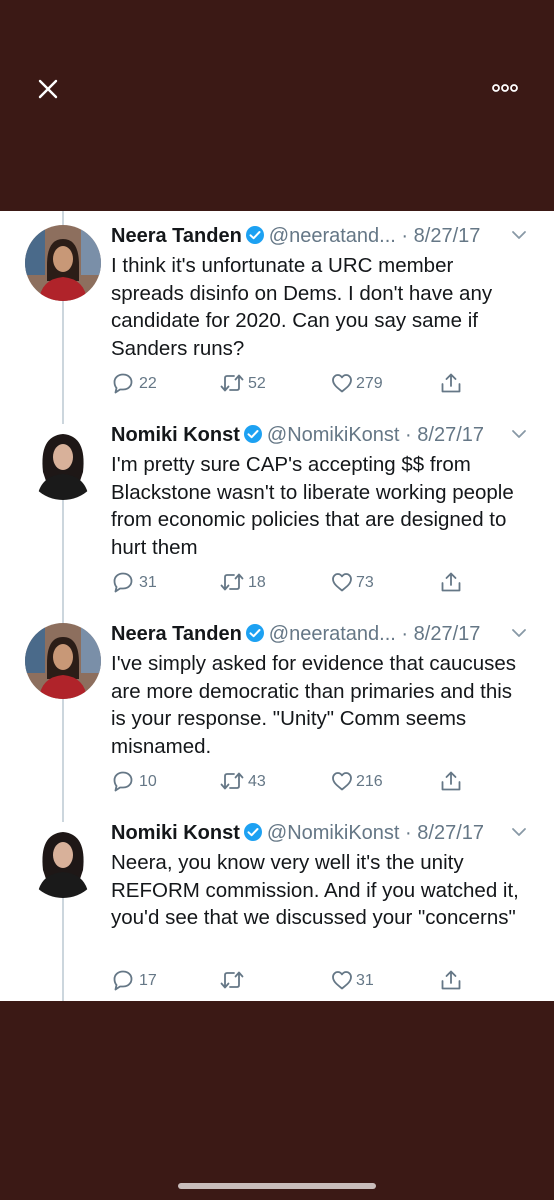  I want to click on reply-button: 31, so click(141, 582).